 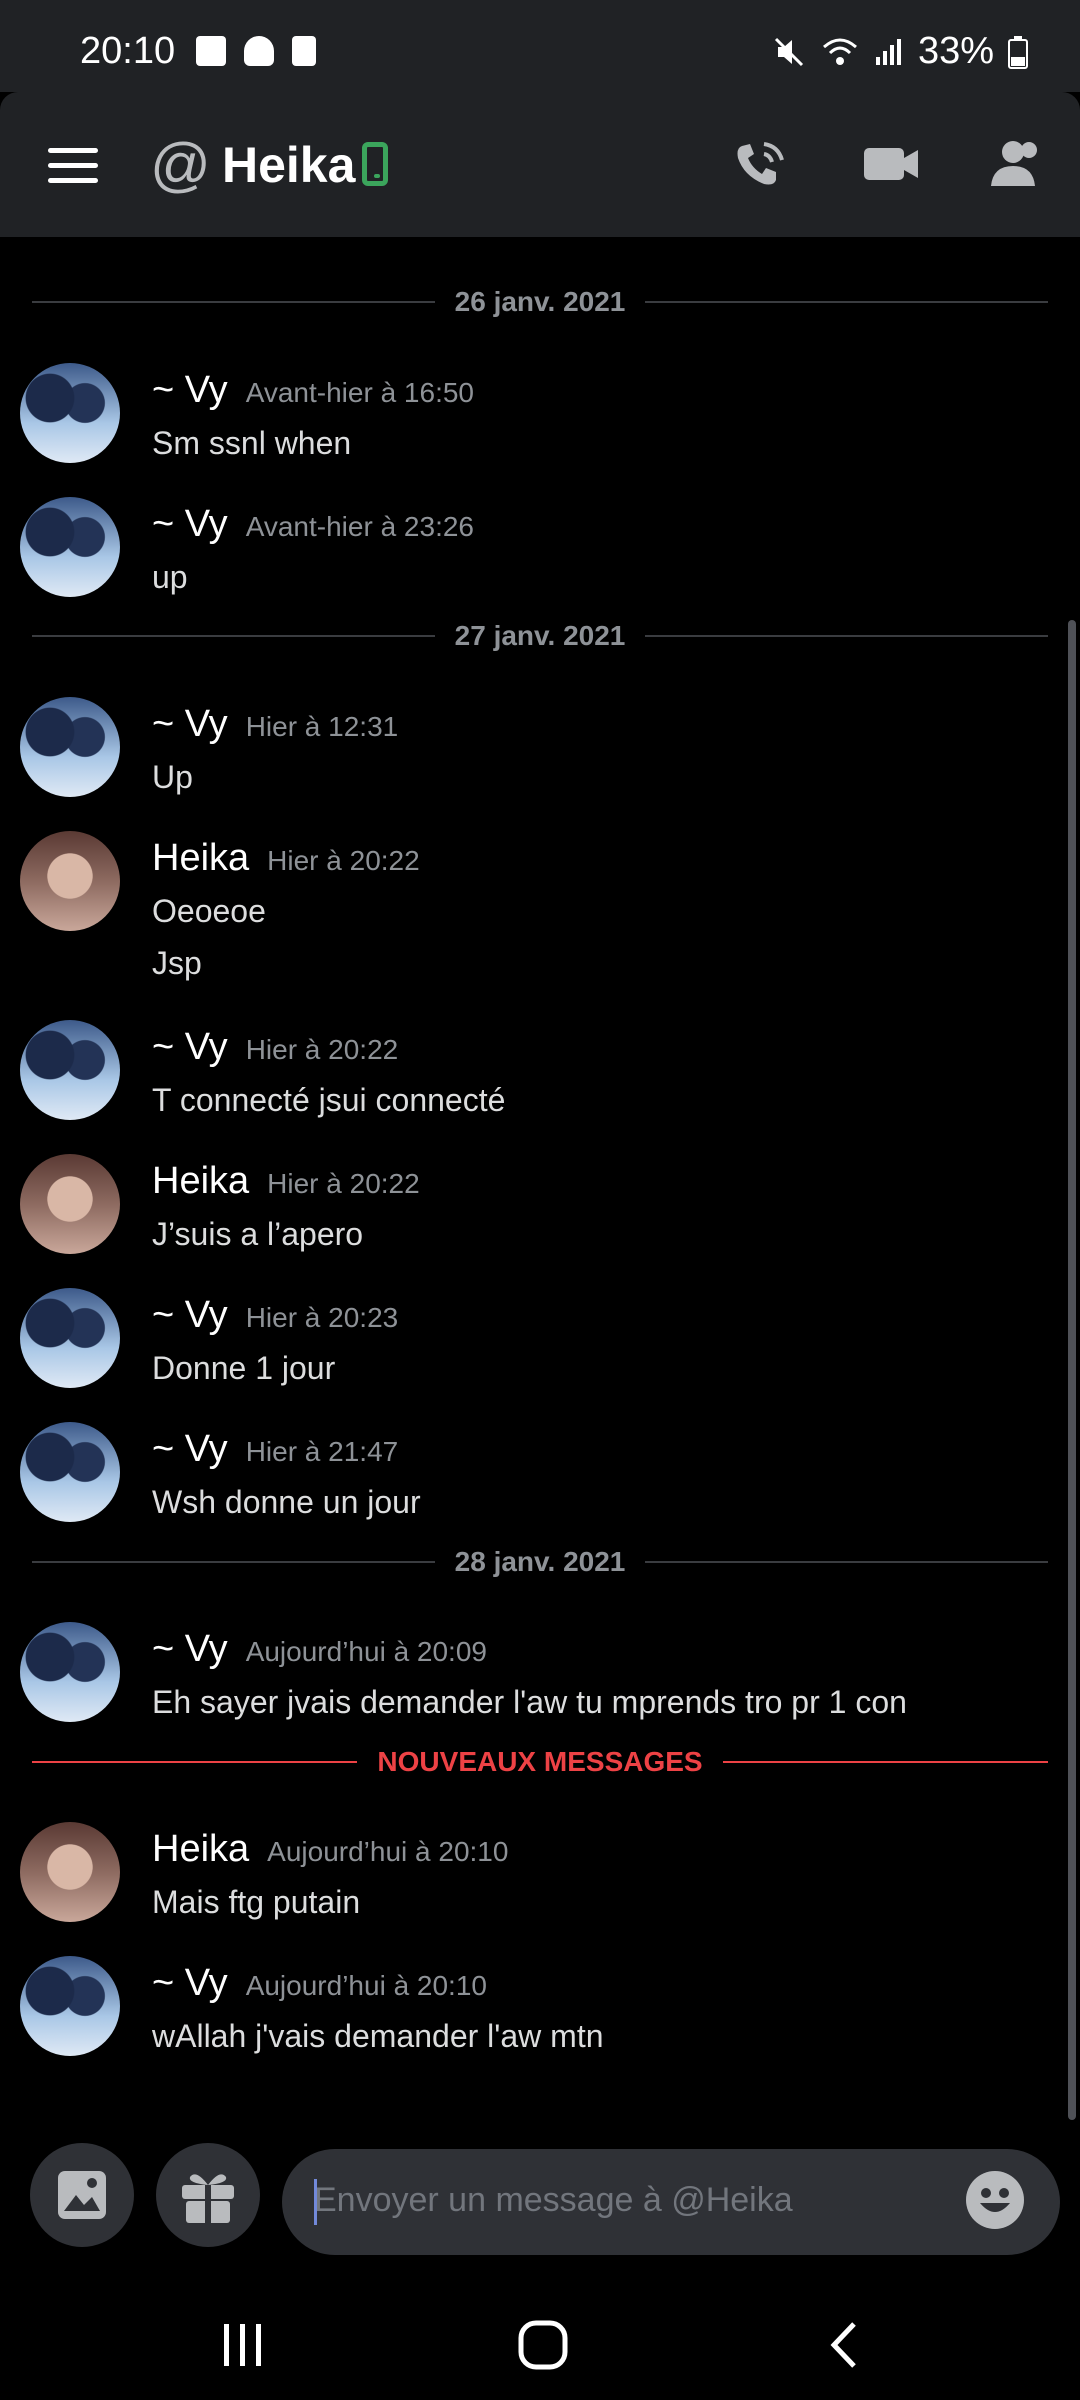 What do you see at coordinates (73, 166) in the screenshot?
I see `menu-icon` at bounding box center [73, 166].